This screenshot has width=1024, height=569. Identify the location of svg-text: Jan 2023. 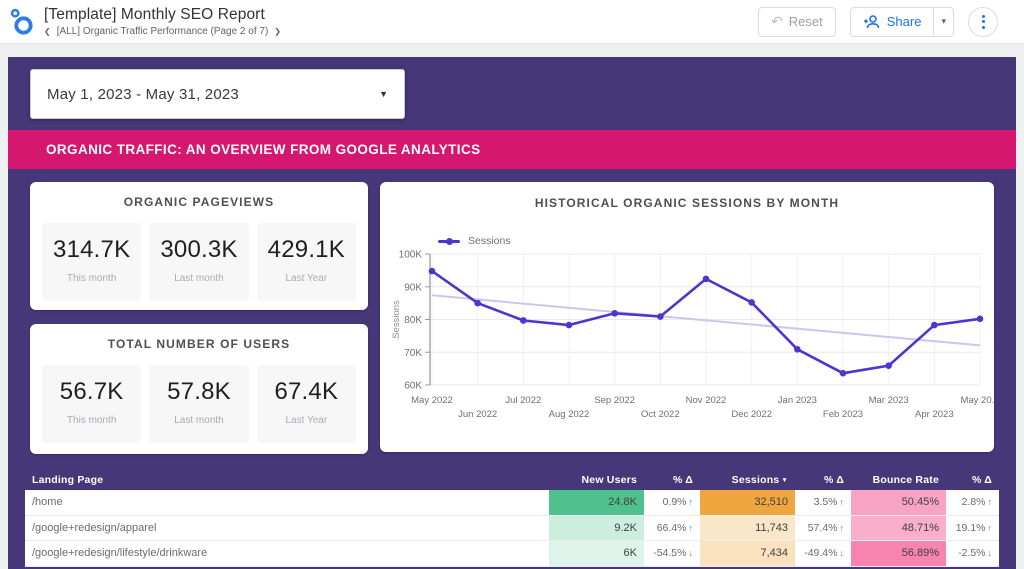
(797, 400).